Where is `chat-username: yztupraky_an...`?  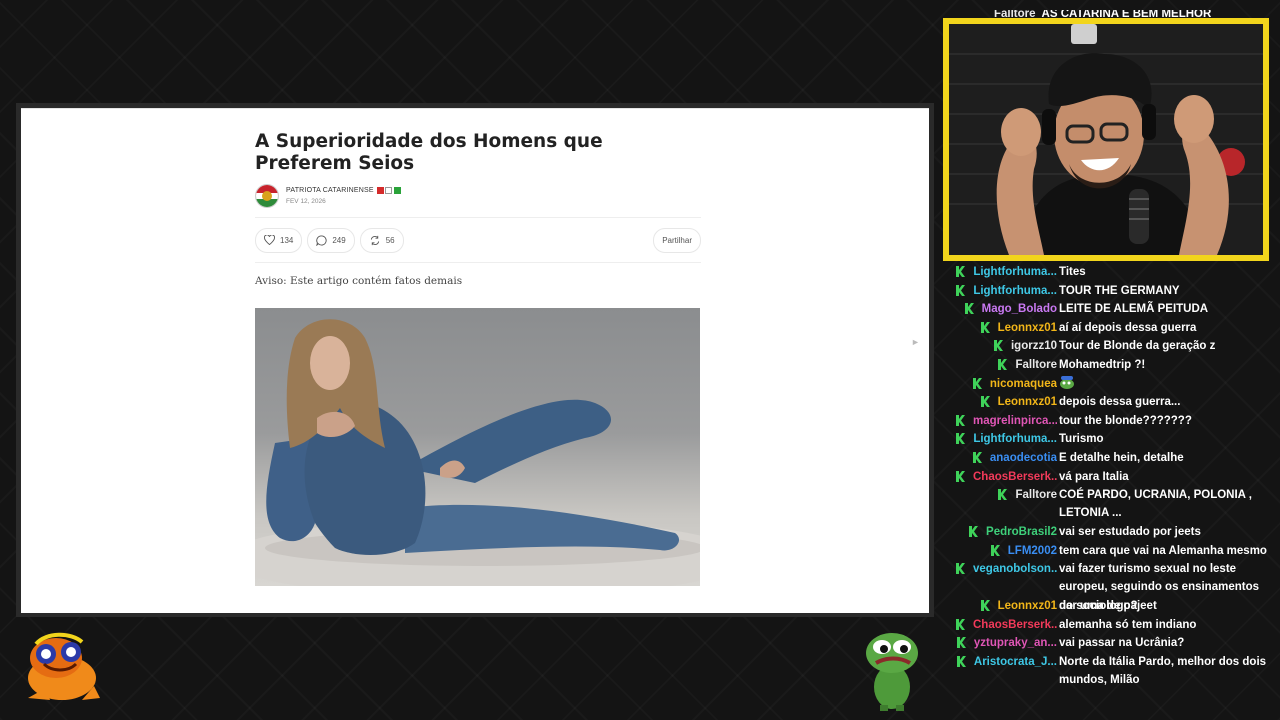 chat-username: yztupraky_an... is located at coordinates (1015, 643).